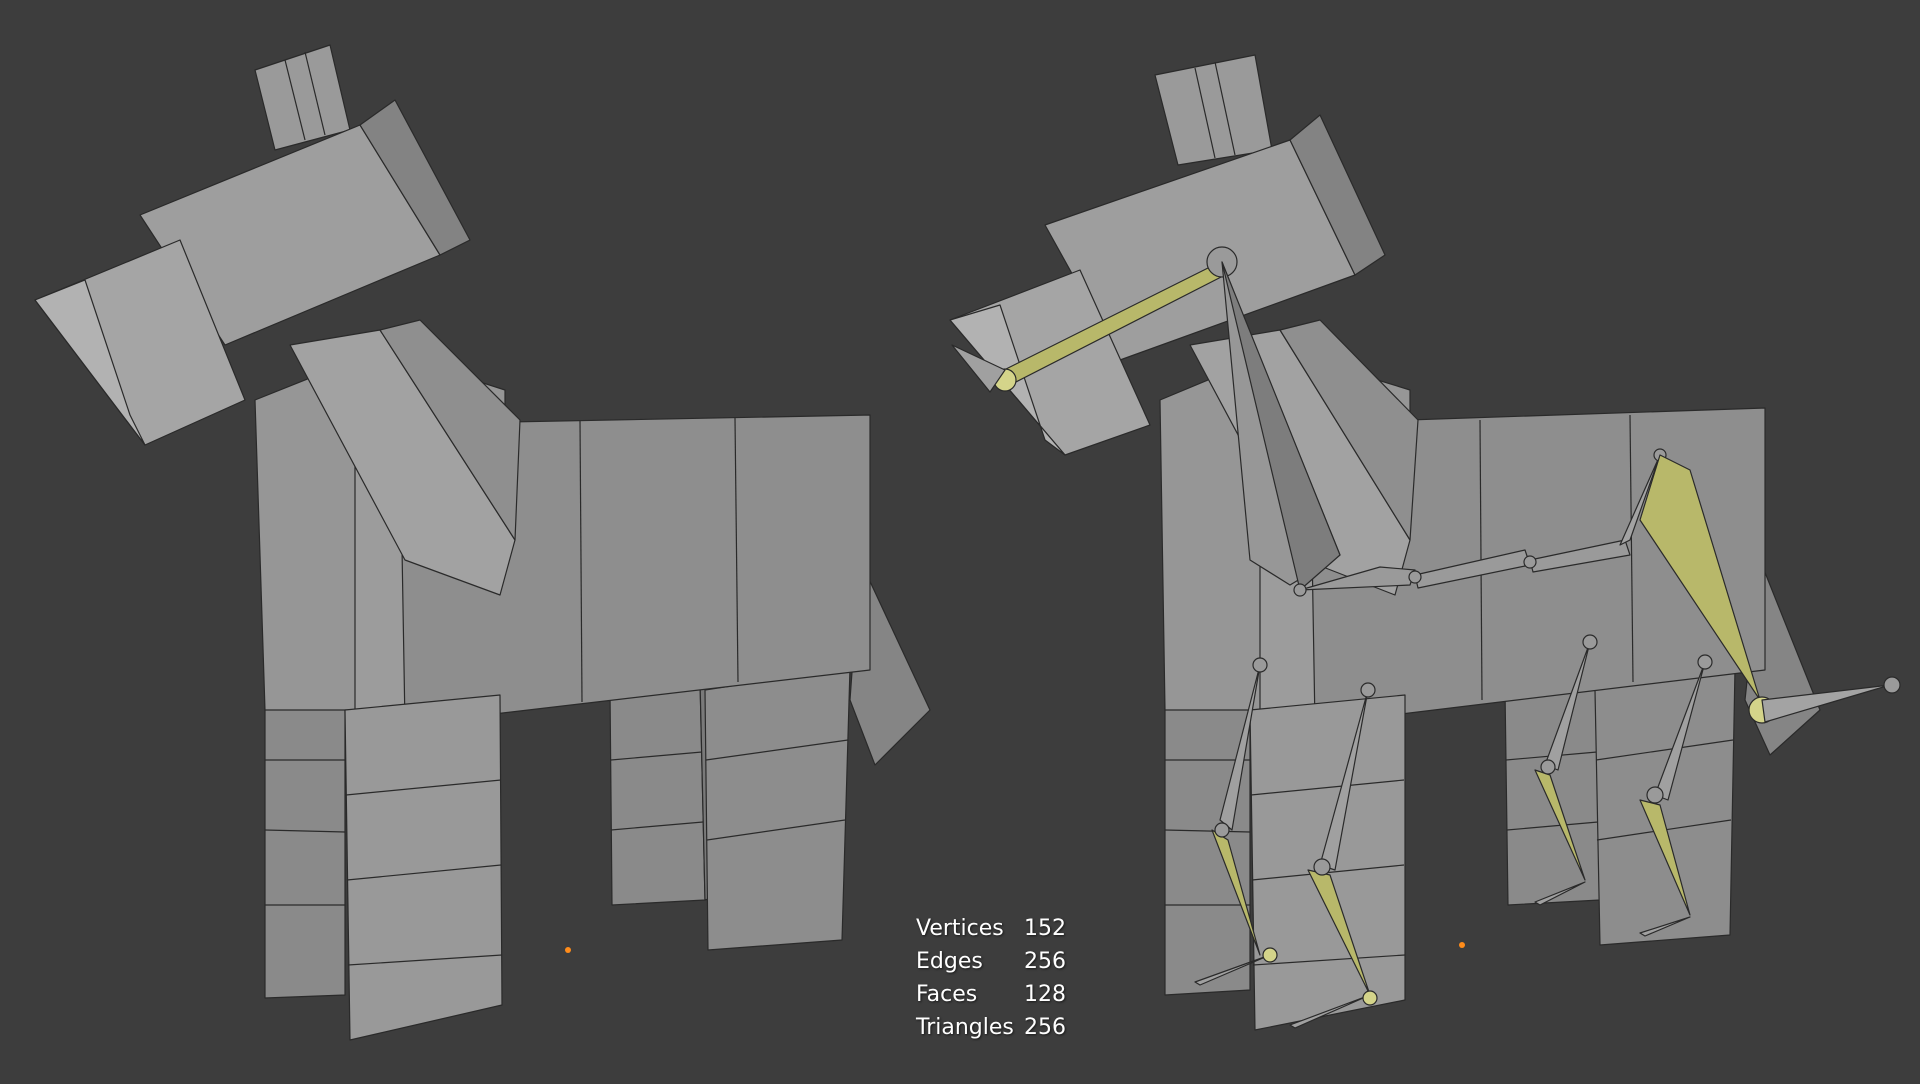 The width and height of the screenshot is (1920, 1084). I want to click on stat-value: 152, so click(1045, 928).